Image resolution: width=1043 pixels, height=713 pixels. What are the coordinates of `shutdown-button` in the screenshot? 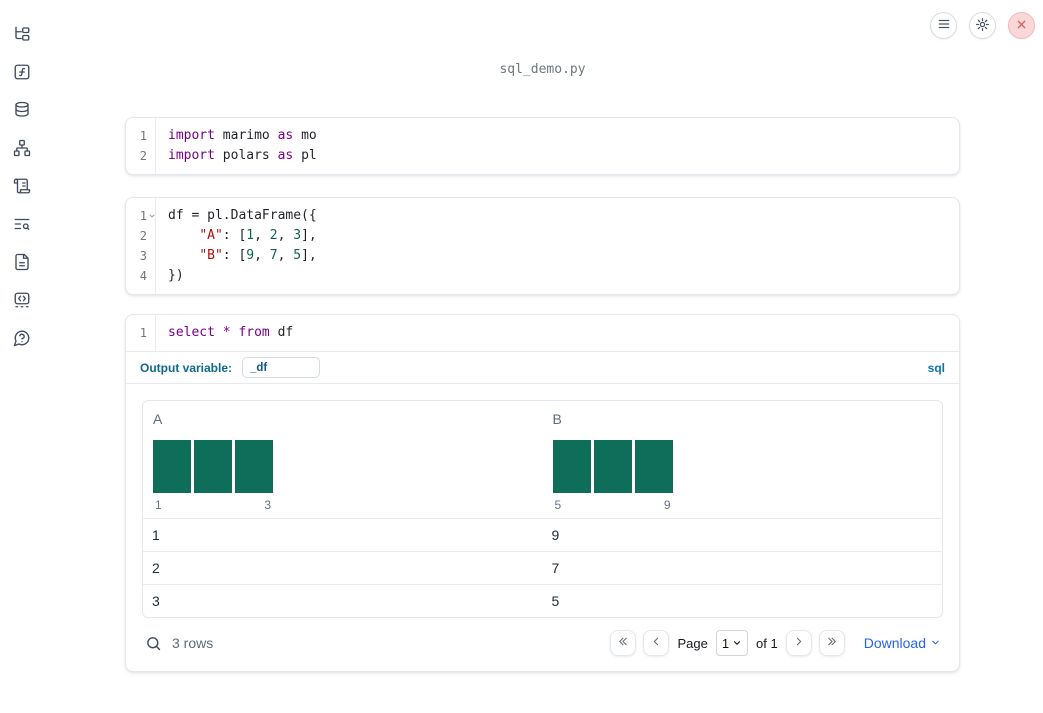 It's located at (1021, 25).